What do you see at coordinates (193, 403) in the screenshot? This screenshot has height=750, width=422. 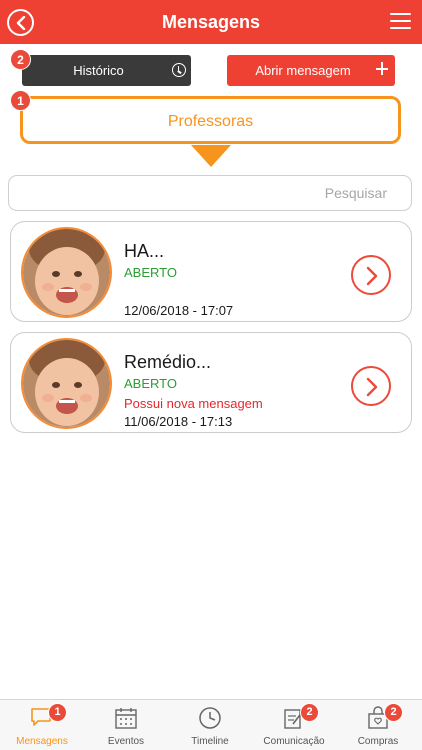 I see `new-message-notice: Possui nova mensagem` at bounding box center [193, 403].